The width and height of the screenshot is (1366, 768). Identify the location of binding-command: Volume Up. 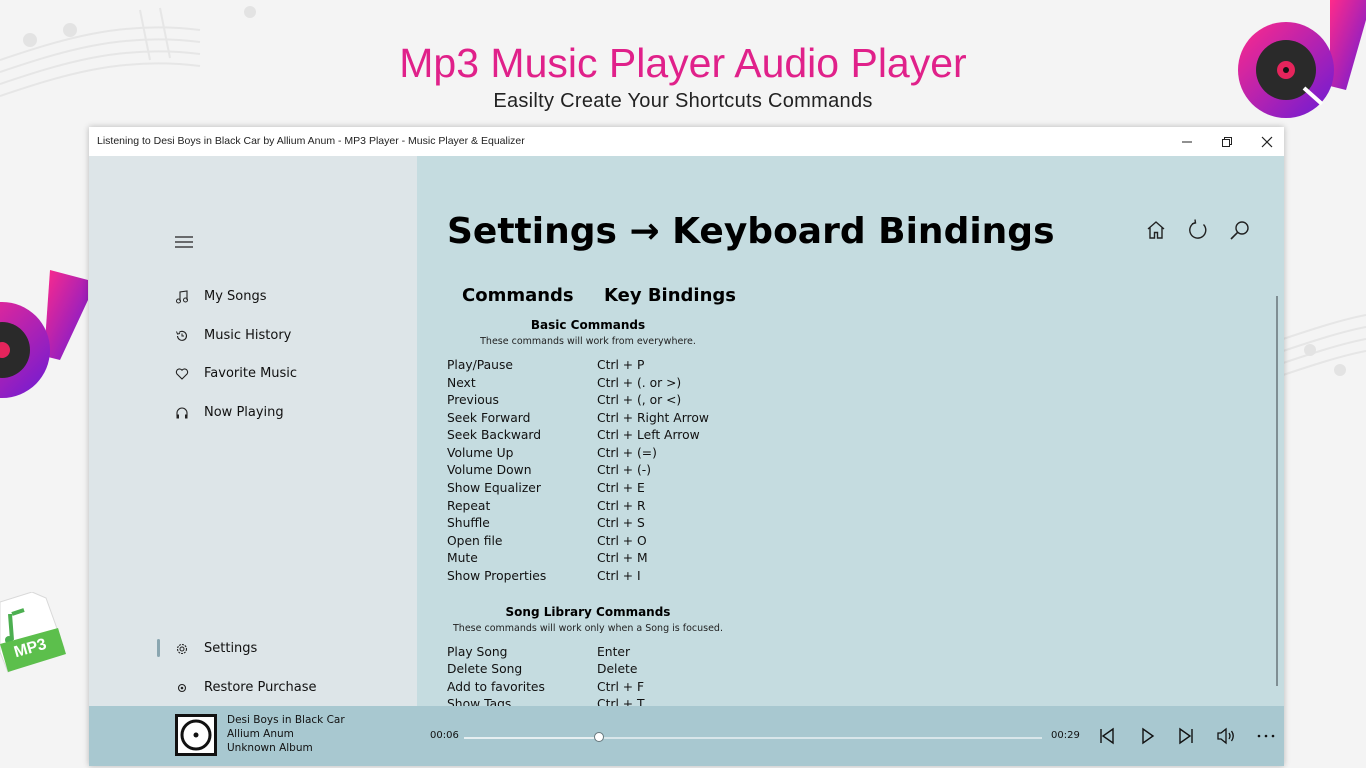
(480, 453).